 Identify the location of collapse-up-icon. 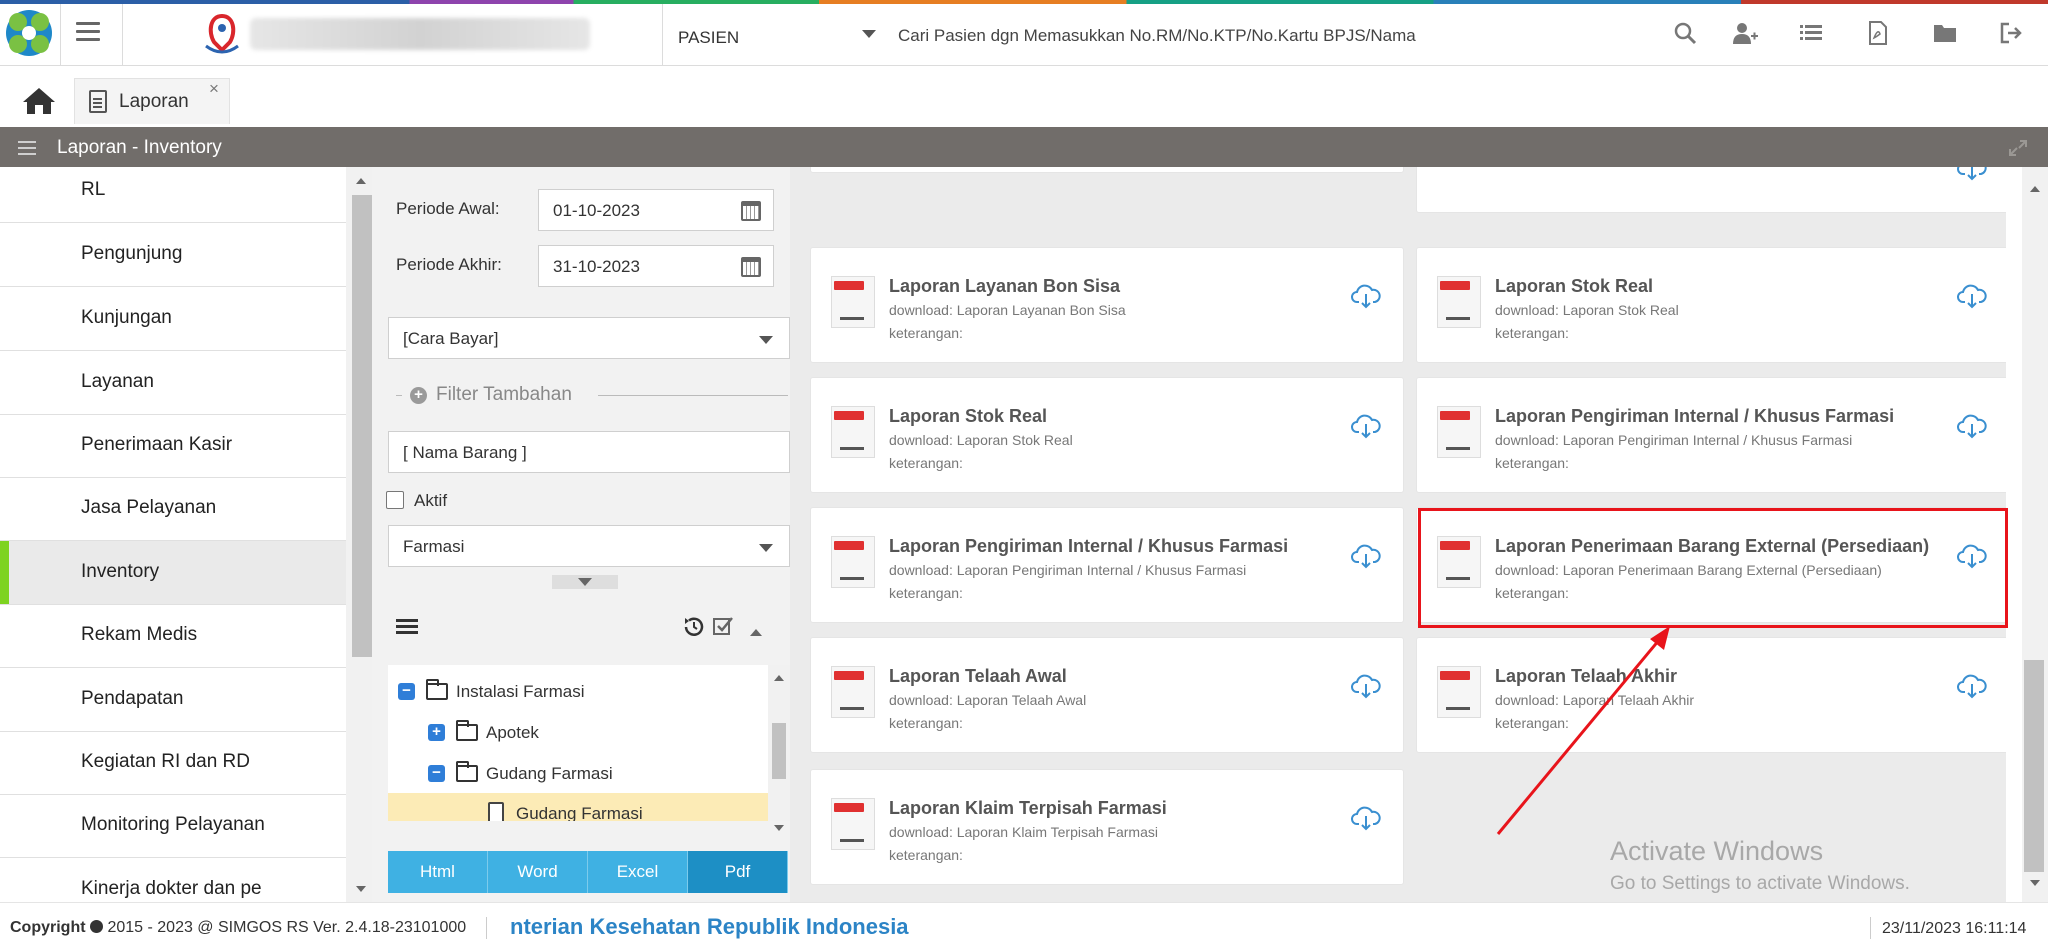
(756, 632).